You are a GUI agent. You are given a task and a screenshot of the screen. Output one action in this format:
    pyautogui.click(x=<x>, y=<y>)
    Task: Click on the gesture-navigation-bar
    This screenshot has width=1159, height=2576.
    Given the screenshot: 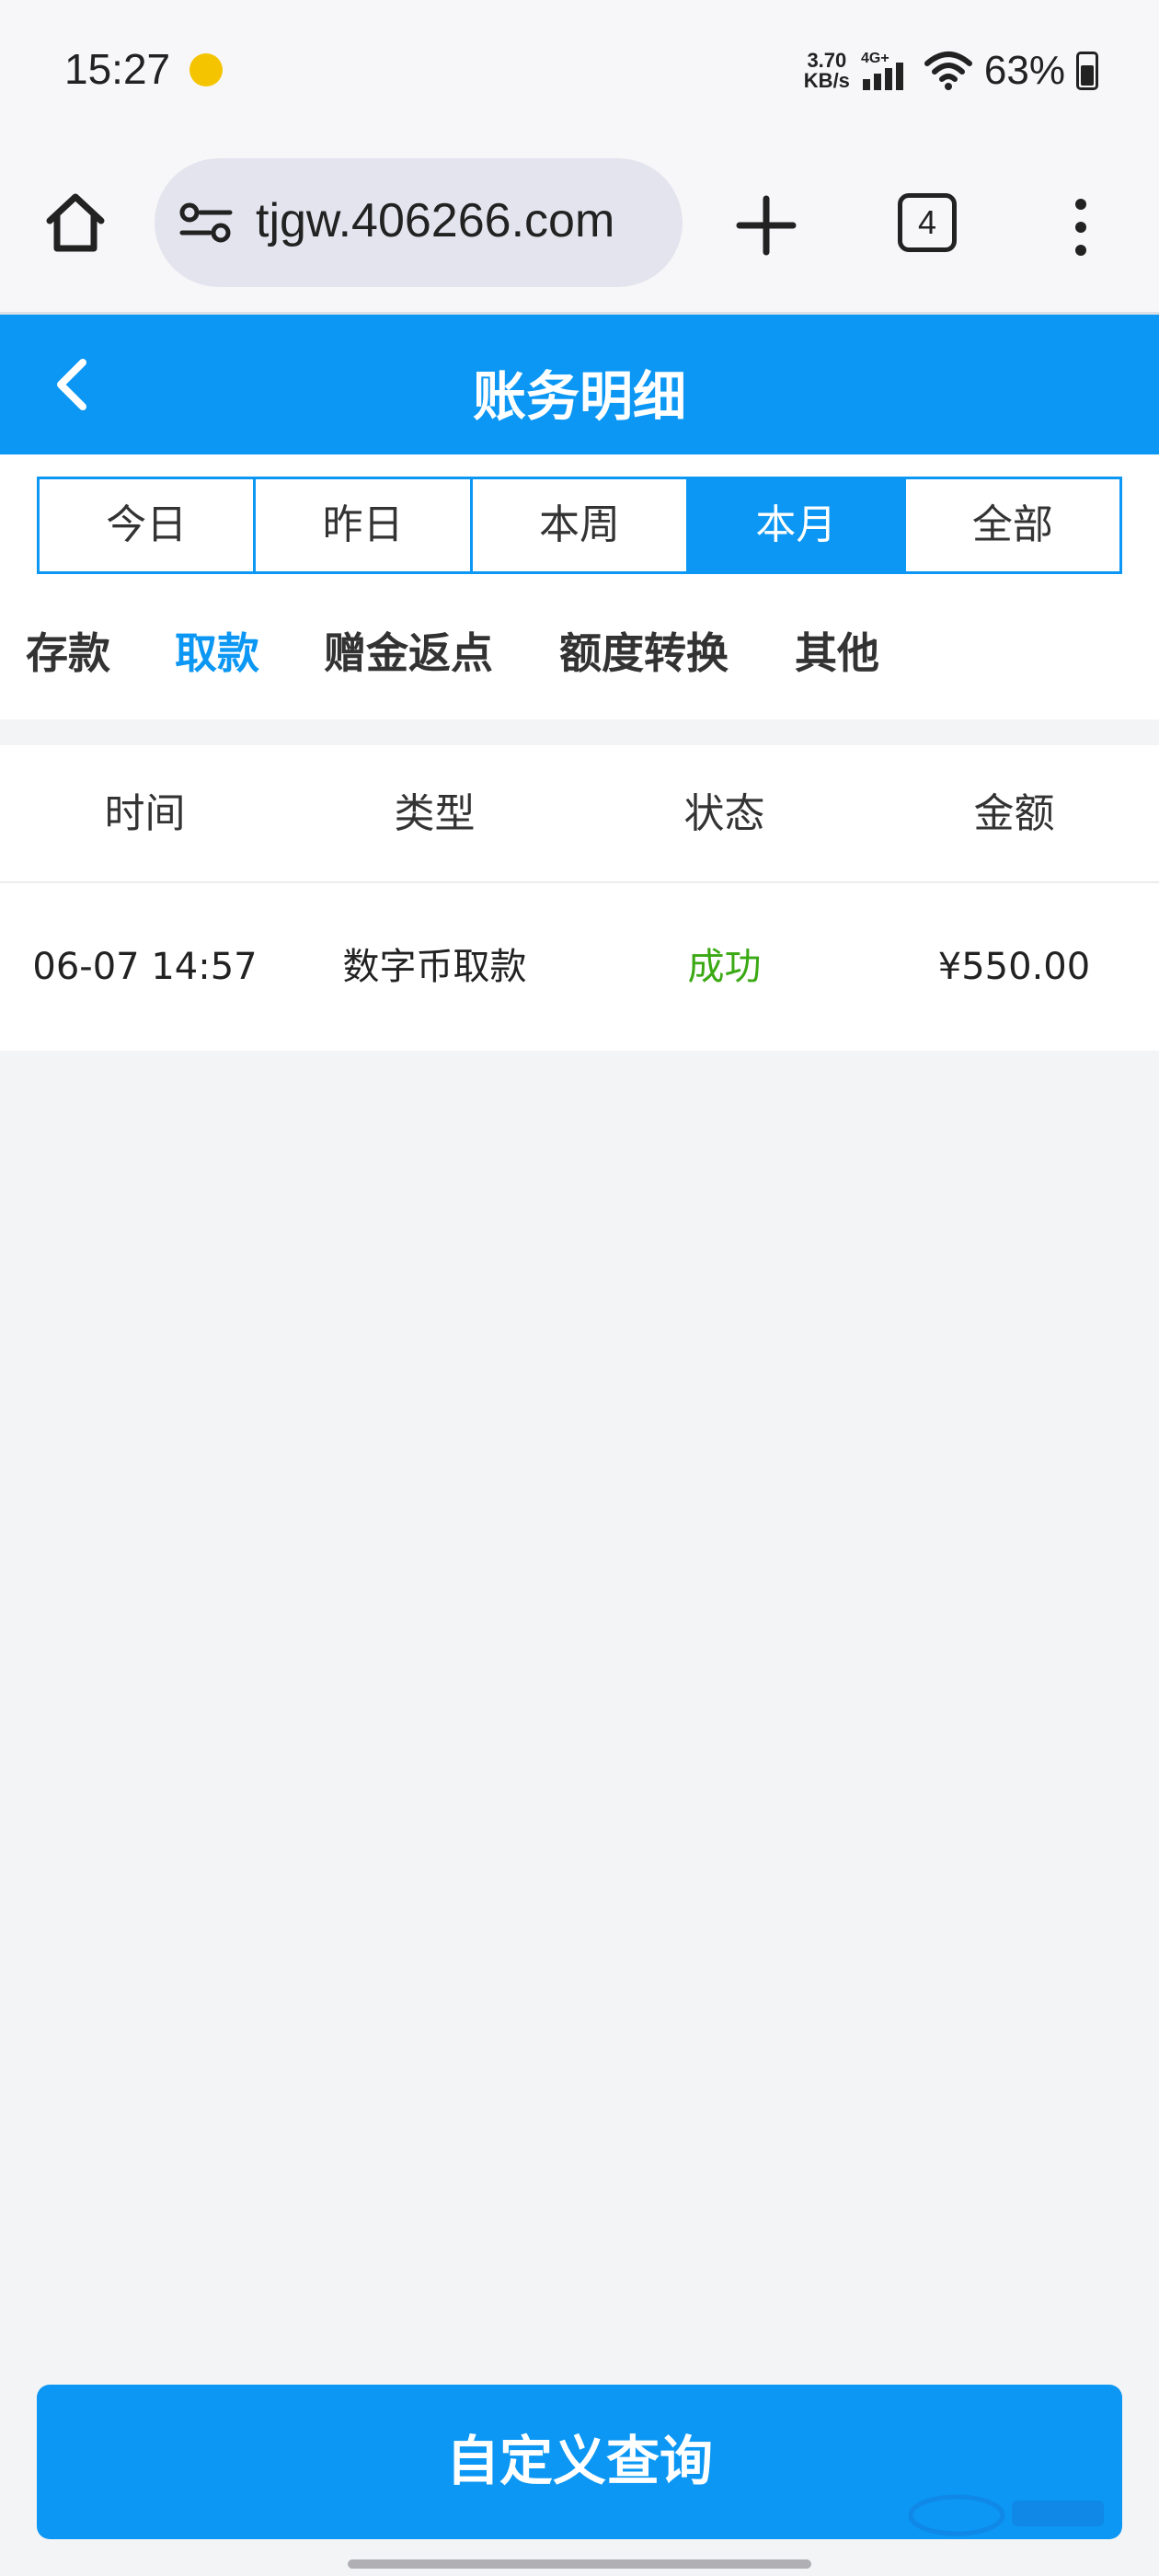 What is the action you would take?
    pyautogui.click(x=579, y=2564)
    